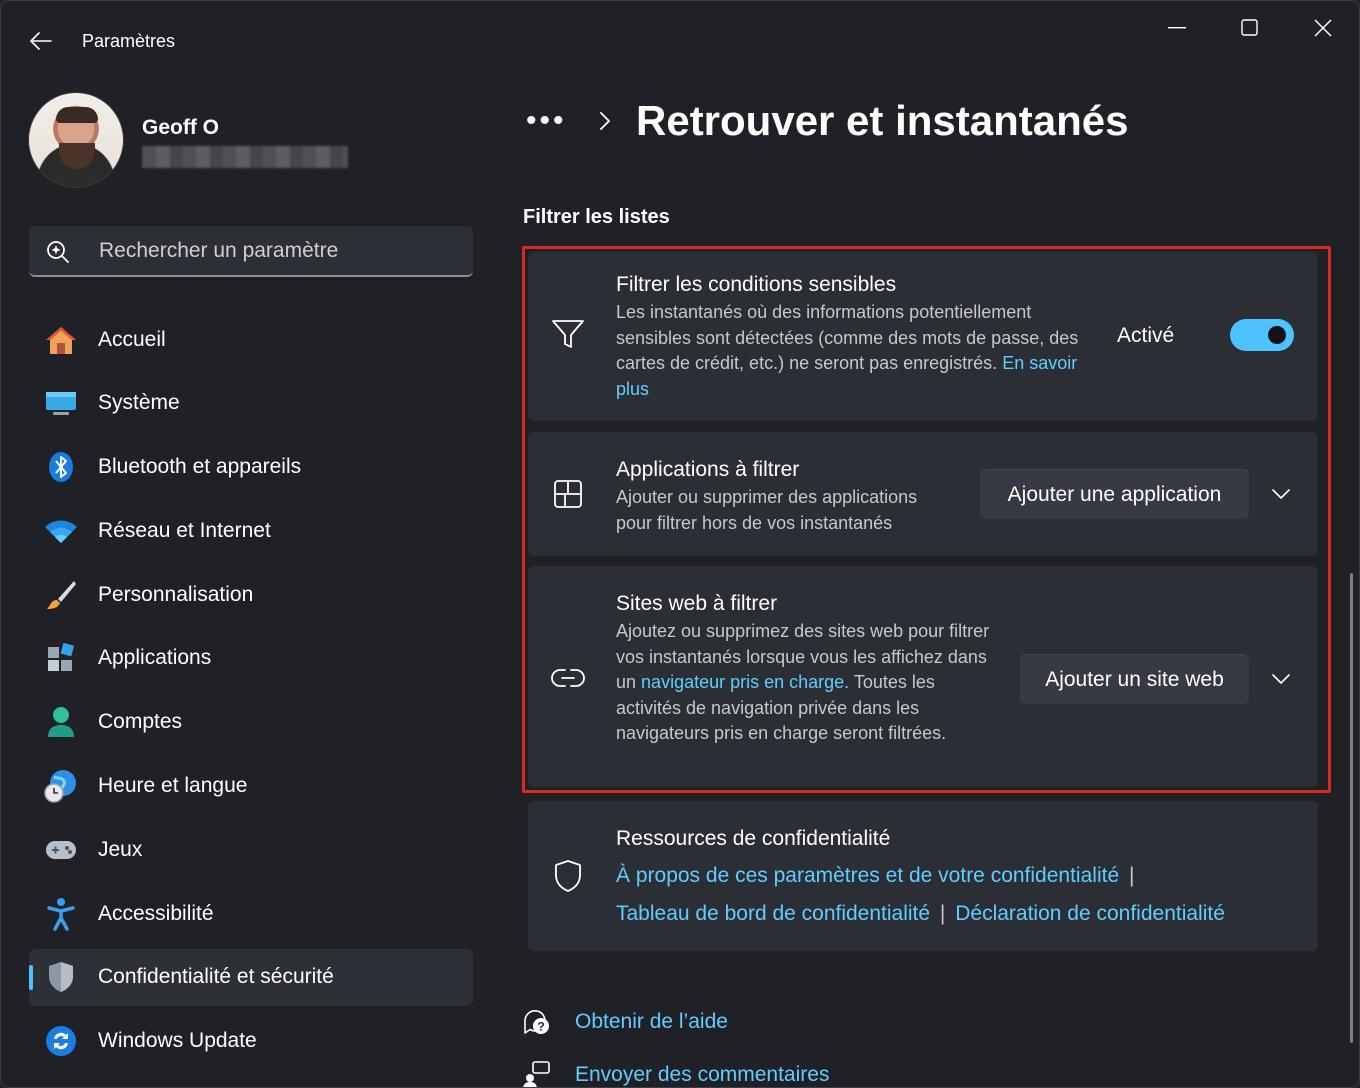  Describe the element at coordinates (61, 914) in the screenshot. I see `accessibility-icon` at that location.